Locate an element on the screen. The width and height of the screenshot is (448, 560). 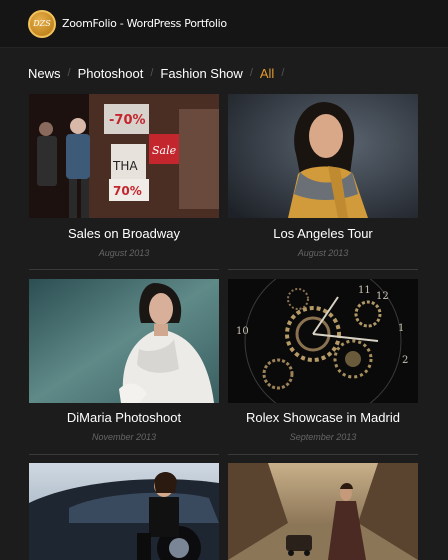
filter-fashion-show: Fashion Show is located at coordinates (201, 73).